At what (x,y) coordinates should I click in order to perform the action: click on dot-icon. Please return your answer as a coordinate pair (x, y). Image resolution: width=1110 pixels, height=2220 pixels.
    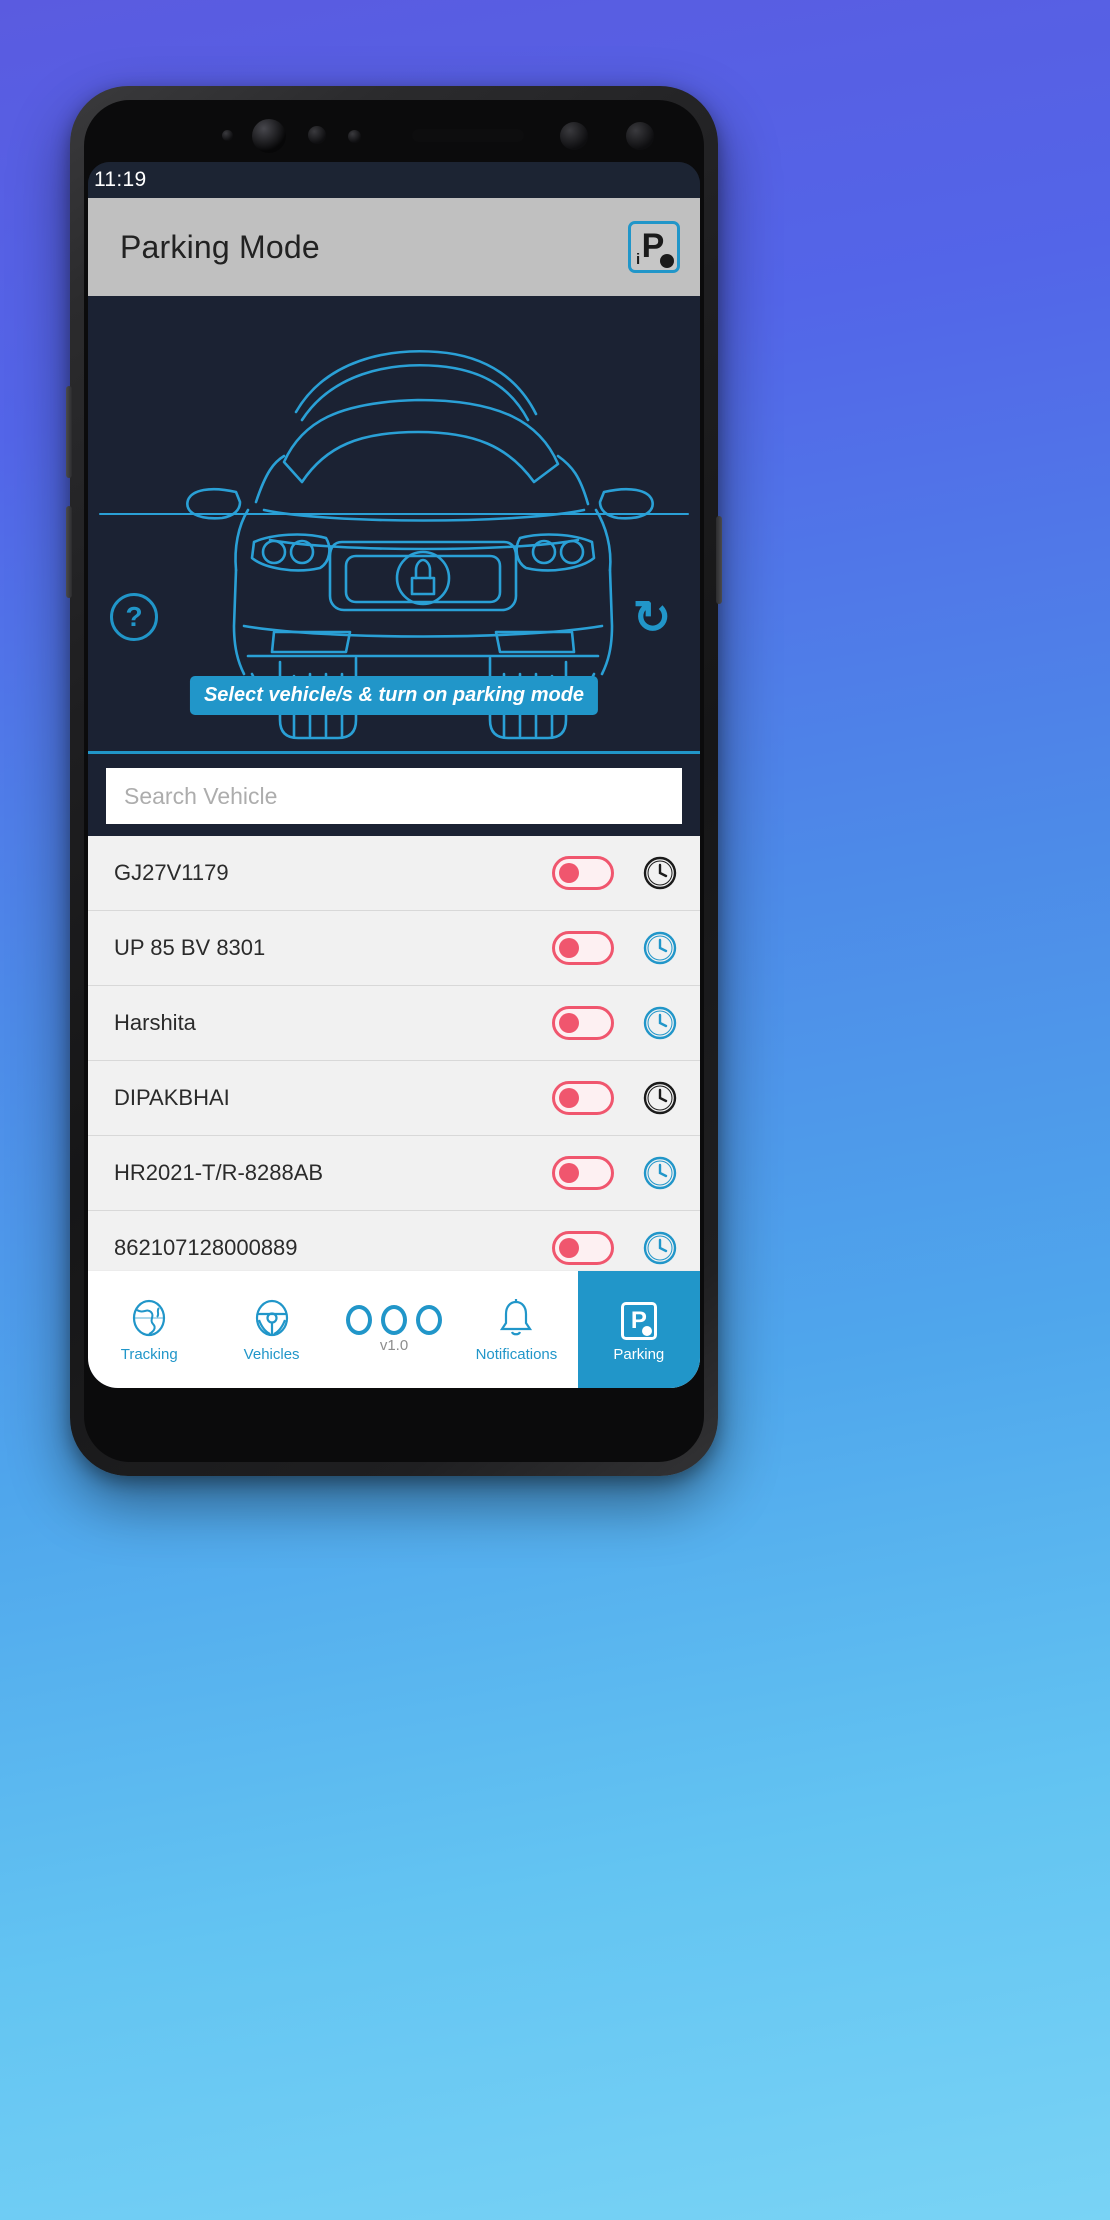
    Looking at the image, I should click on (646, 1331).